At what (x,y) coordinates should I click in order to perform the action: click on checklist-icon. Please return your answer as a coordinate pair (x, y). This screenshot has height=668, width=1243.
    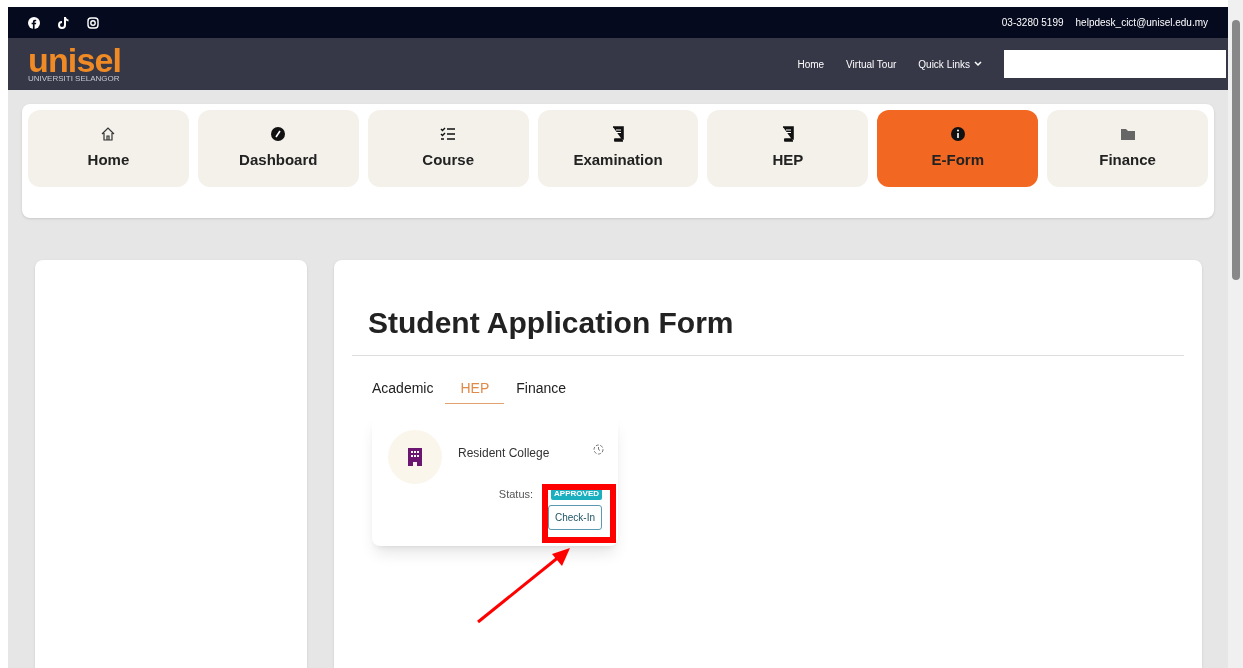
    Looking at the image, I should click on (448, 133).